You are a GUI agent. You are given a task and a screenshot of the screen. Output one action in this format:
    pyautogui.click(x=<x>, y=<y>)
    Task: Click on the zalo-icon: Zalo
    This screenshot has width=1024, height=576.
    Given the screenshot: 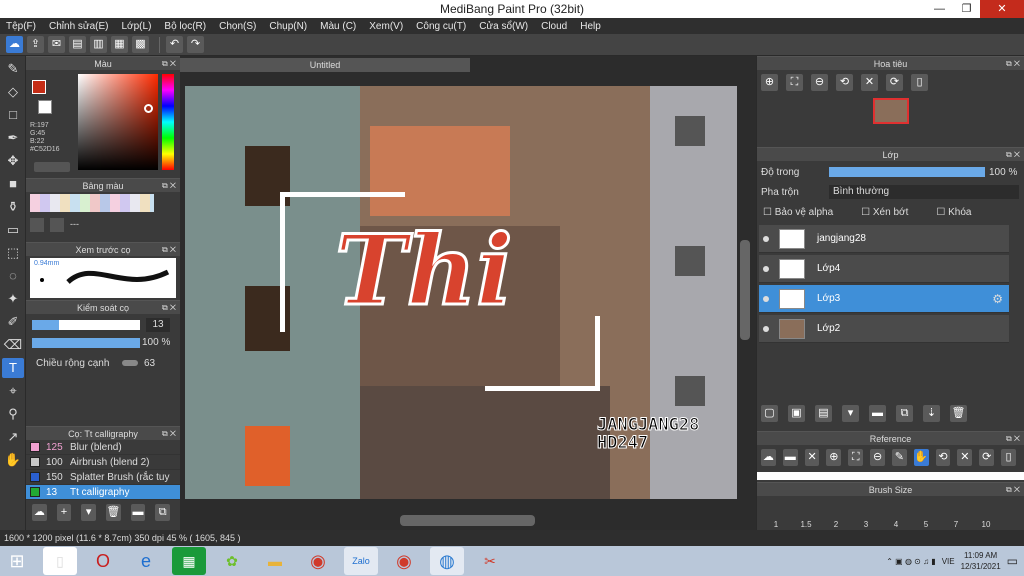 What is the action you would take?
    pyautogui.click(x=361, y=561)
    